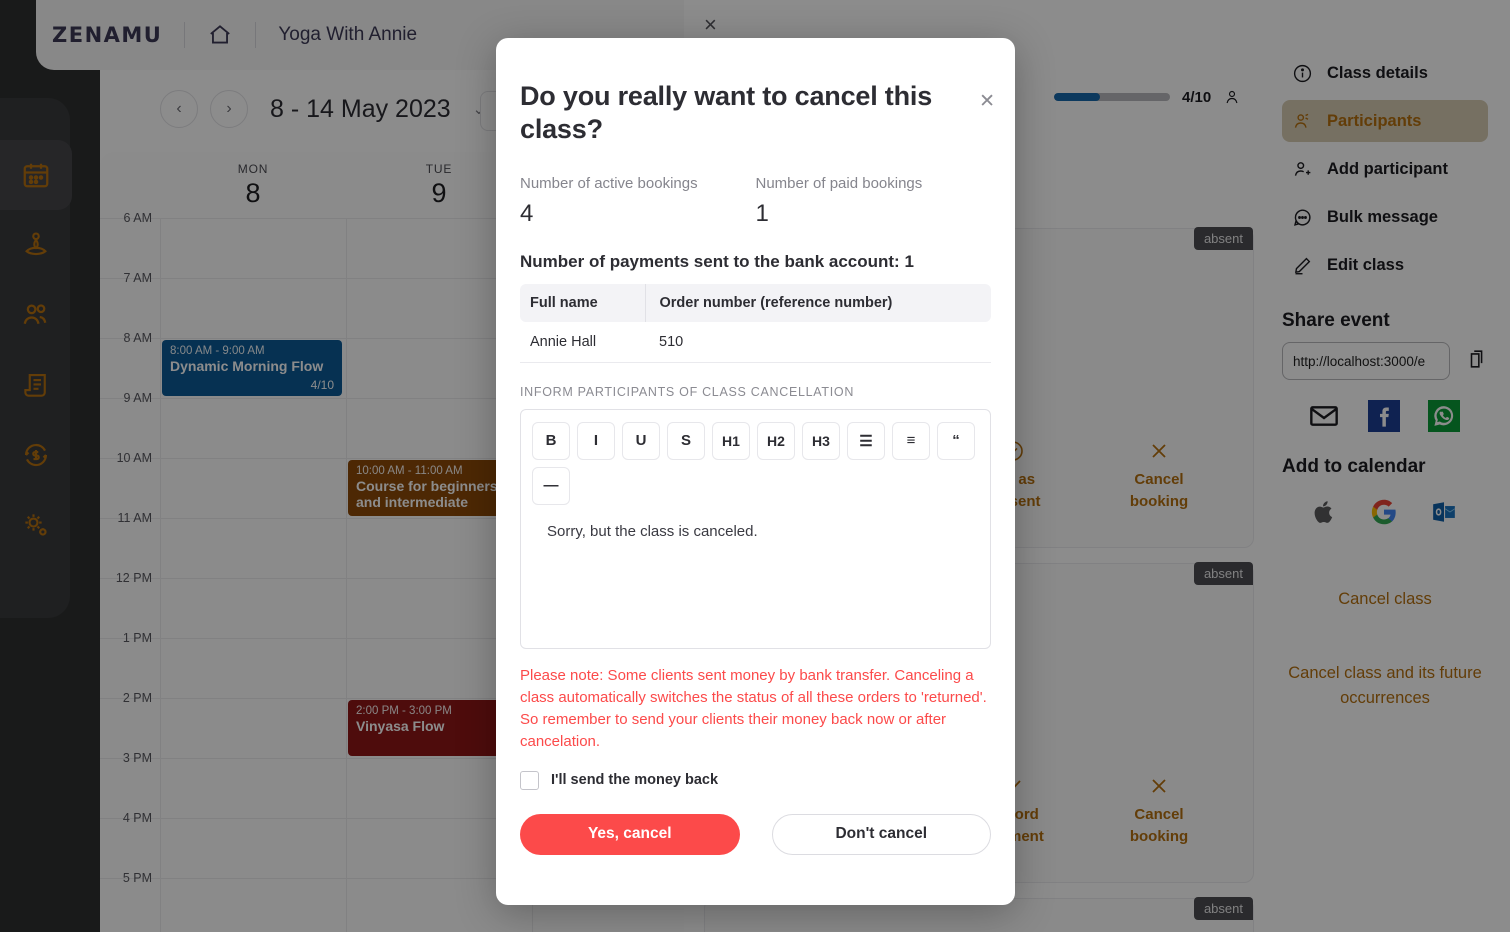  What do you see at coordinates (755, 834) in the screenshot?
I see `modal-button-row: Yes, cancel Don't cancel` at bounding box center [755, 834].